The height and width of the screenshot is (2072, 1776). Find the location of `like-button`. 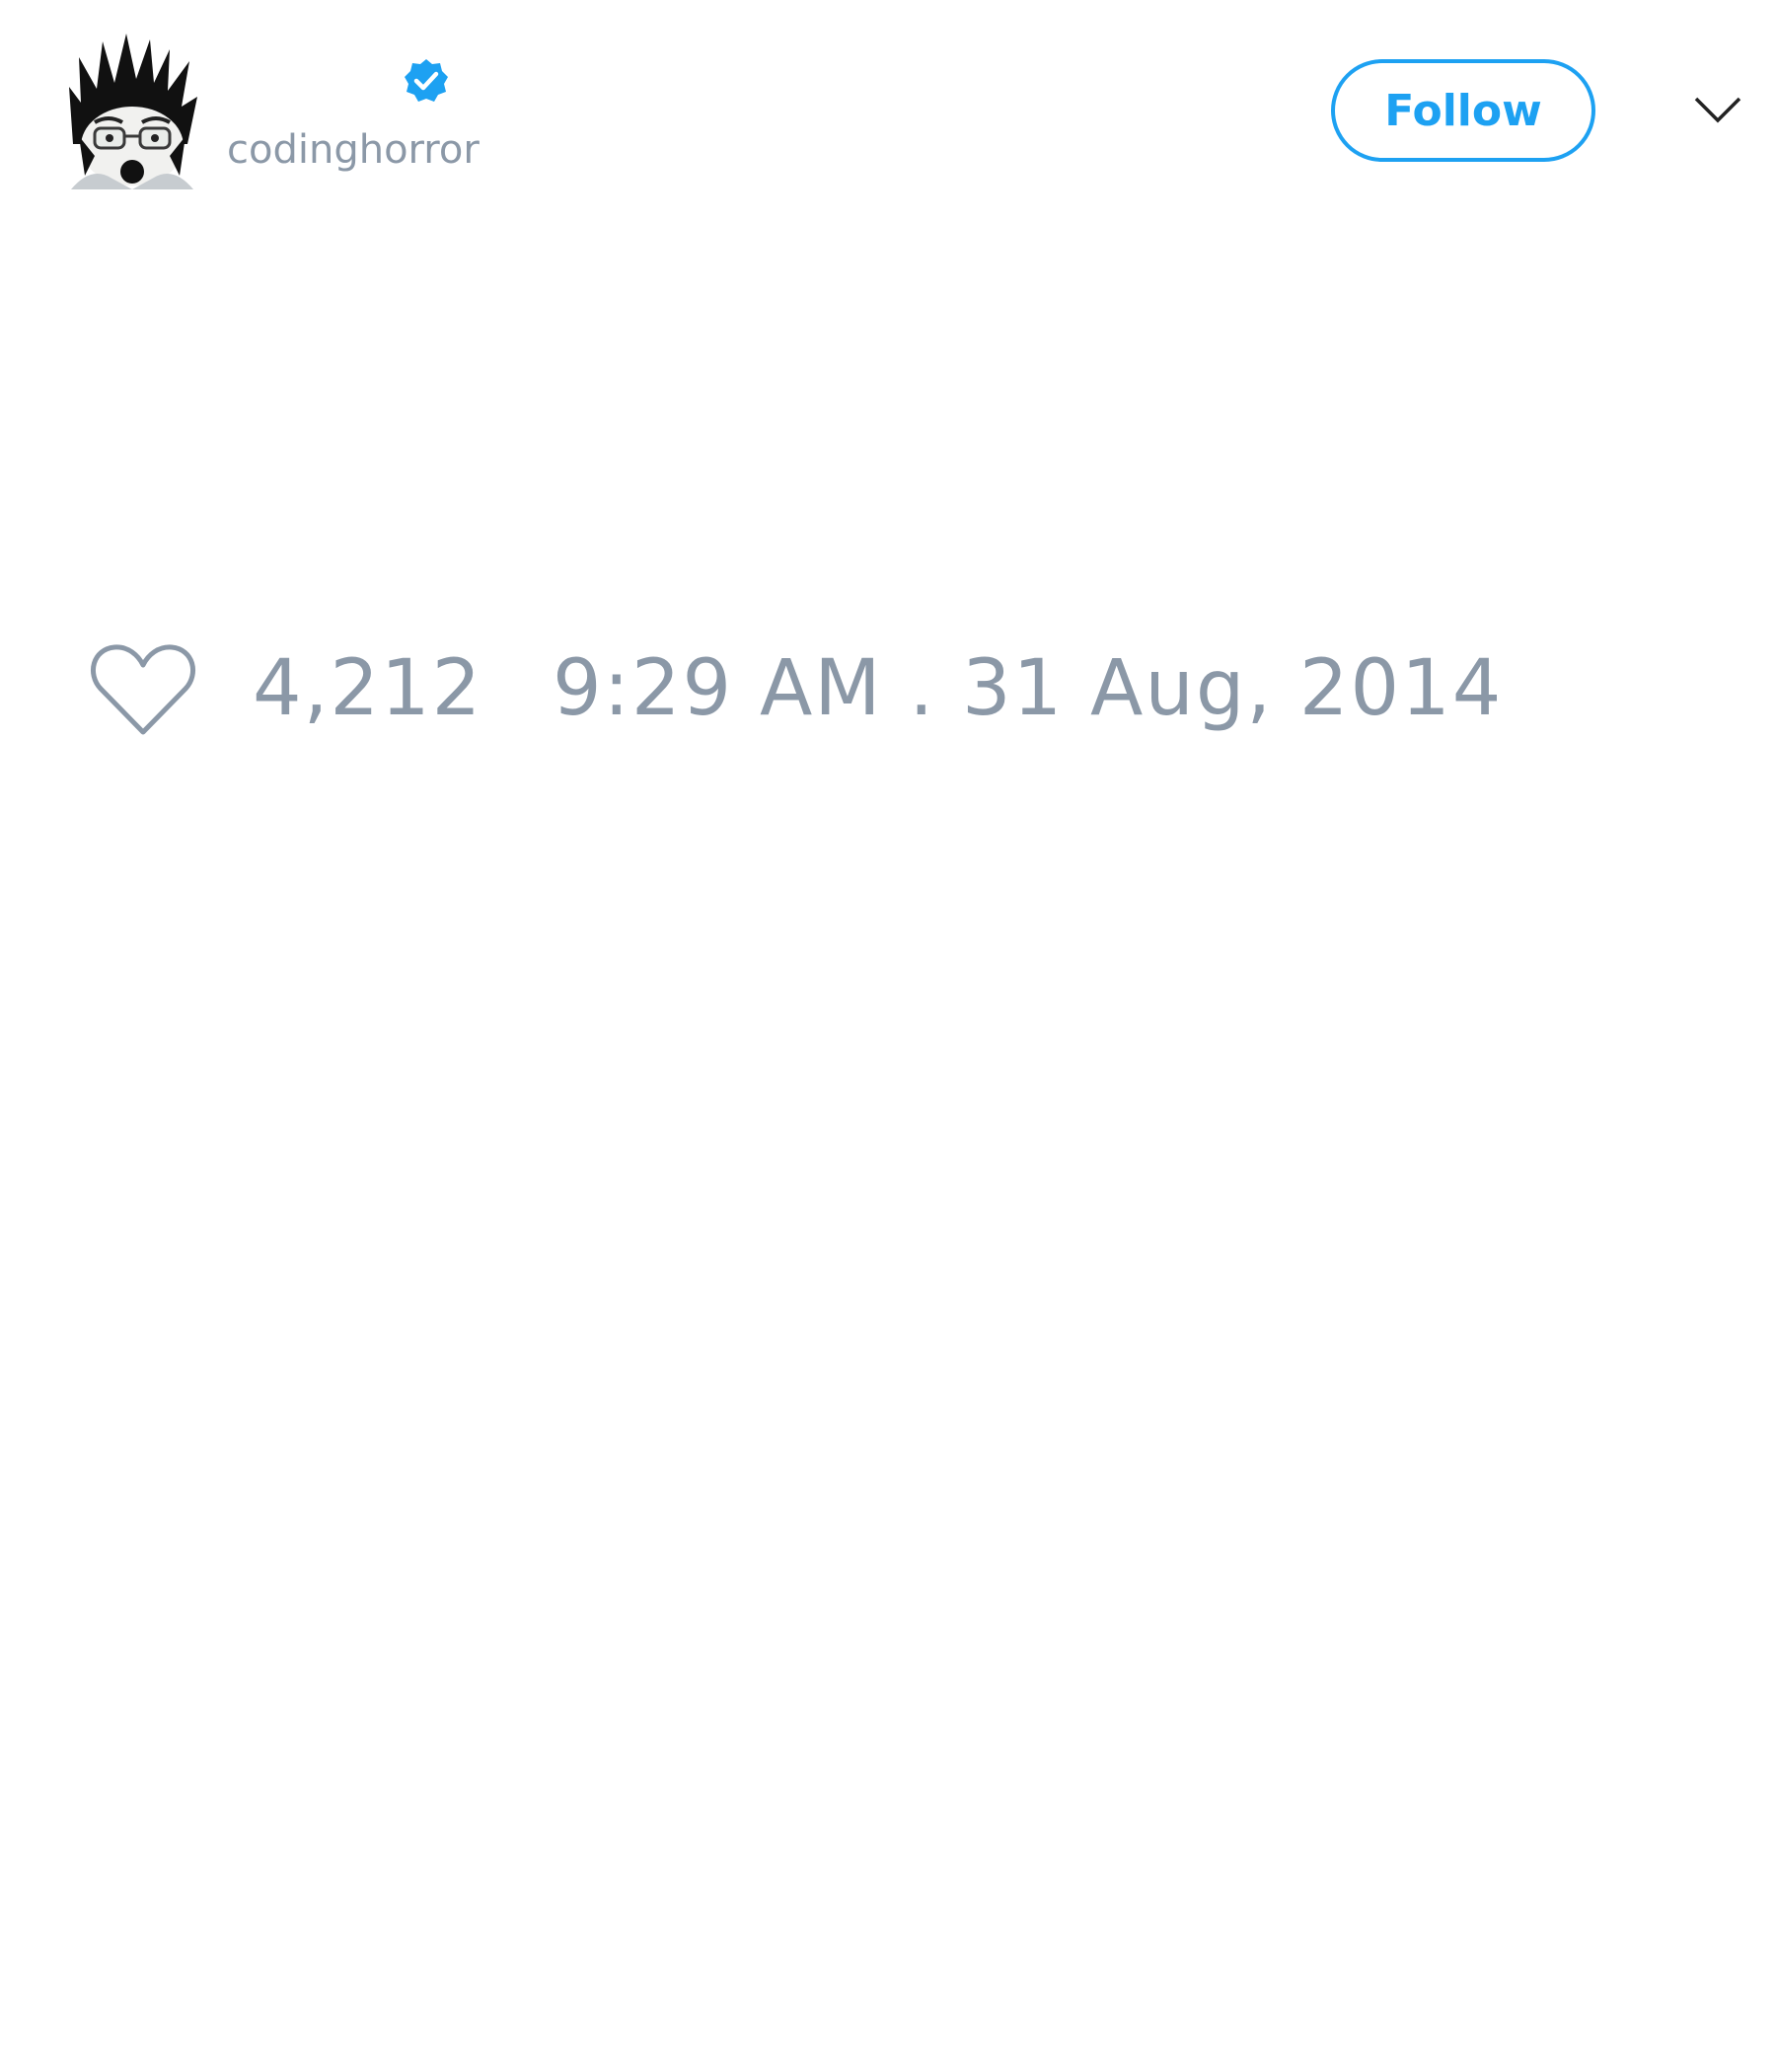

like-button is located at coordinates (143, 691).